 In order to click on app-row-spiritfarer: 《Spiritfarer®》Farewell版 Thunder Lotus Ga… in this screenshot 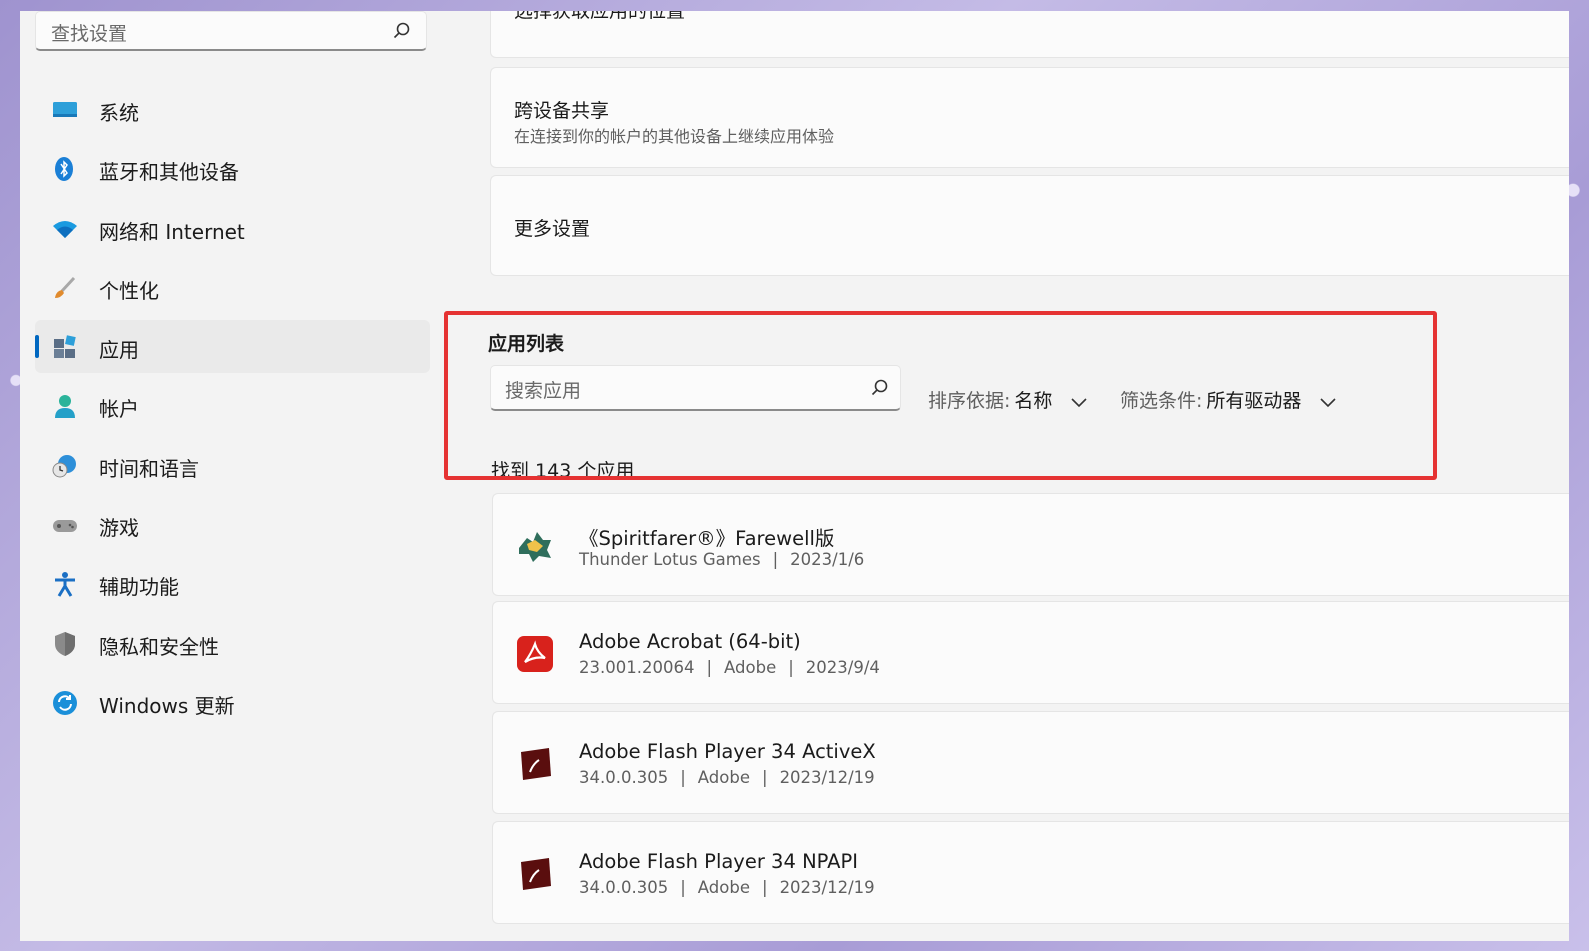, I will do `click(1030, 544)`.